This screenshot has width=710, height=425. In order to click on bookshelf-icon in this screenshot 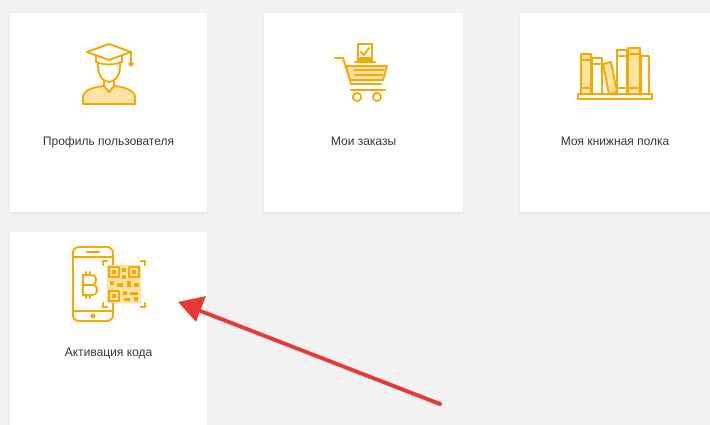, I will do `click(615, 73)`.